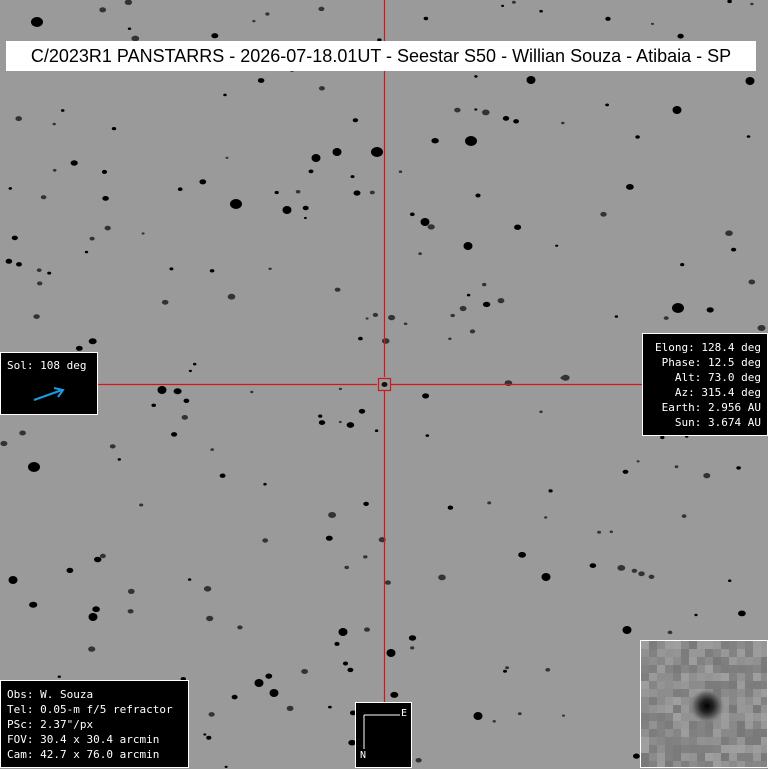 Image resolution: width=768 pixels, height=769 pixels. Describe the element at coordinates (83, 739) in the screenshot. I see `field-of-view: FOV: 30.4 x 30.4 arcmin` at that location.